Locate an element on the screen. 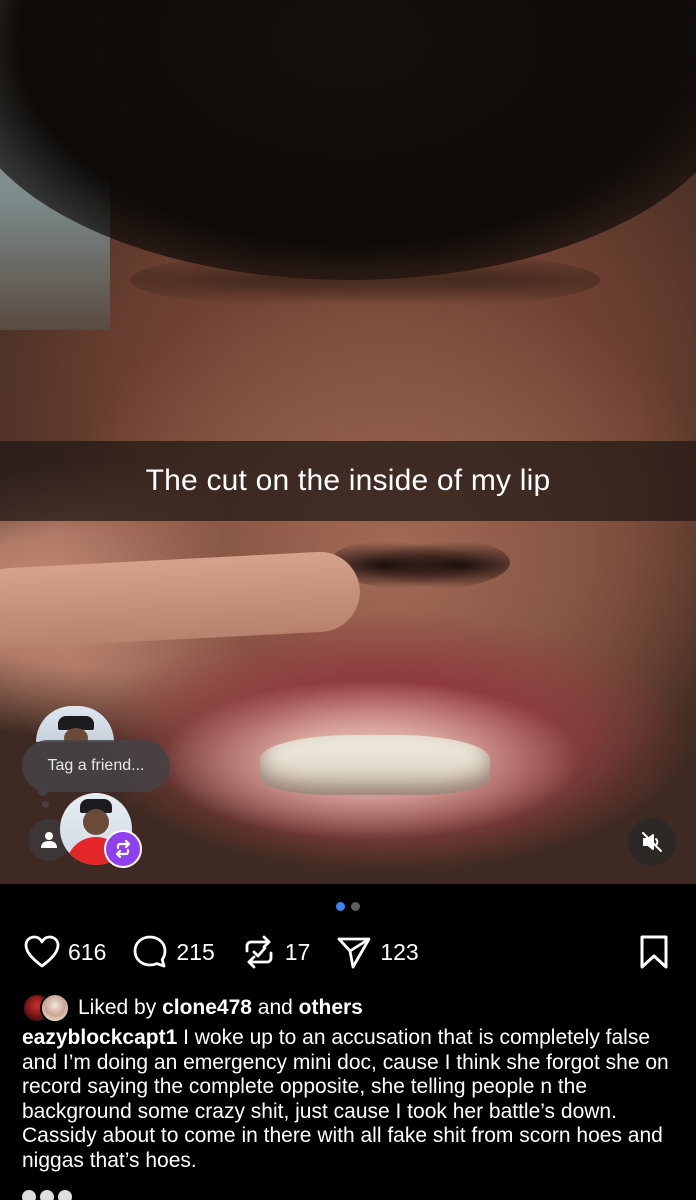 This screenshot has width=696, height=1200. share-button: 123 is located at coordinates (377, 952).